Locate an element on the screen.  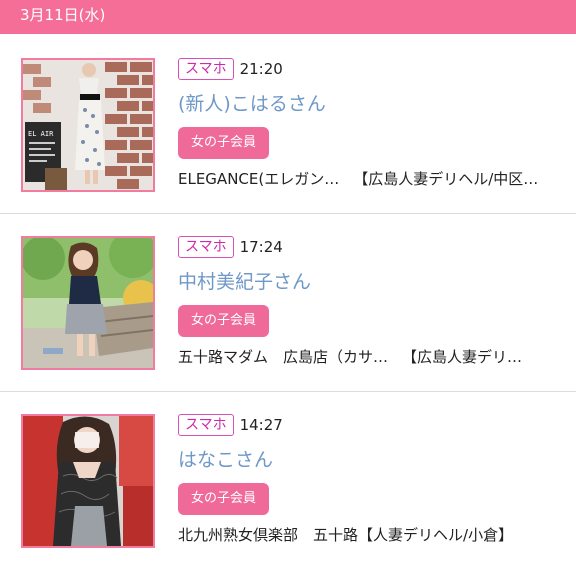
shop-info: 北九州熟女倶楽部 五十路【人妻デリヘル/小倉】 is located at coordinates (377, 534).